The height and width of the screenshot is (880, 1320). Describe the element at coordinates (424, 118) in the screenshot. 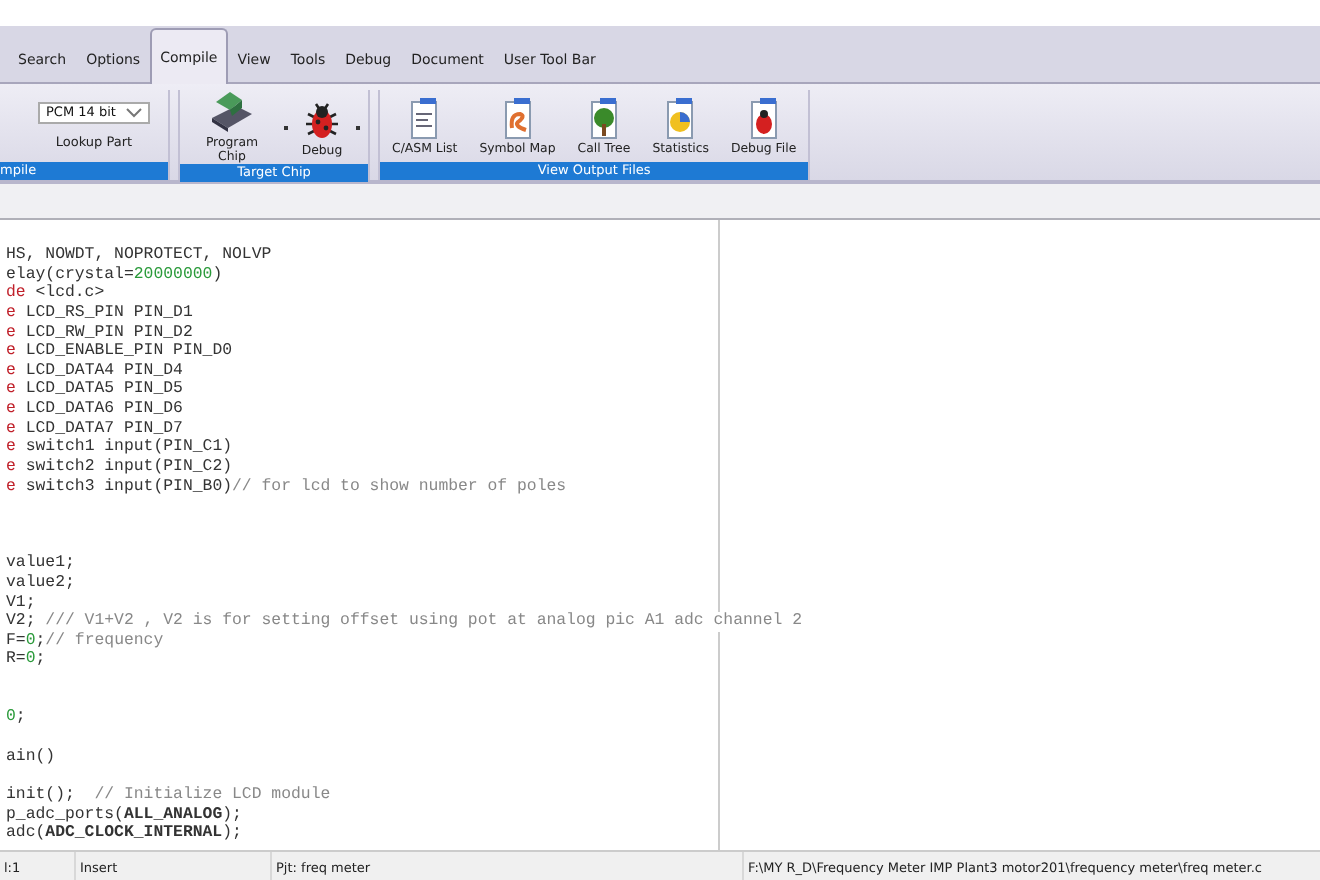

I see `document-list-icon` at that location.